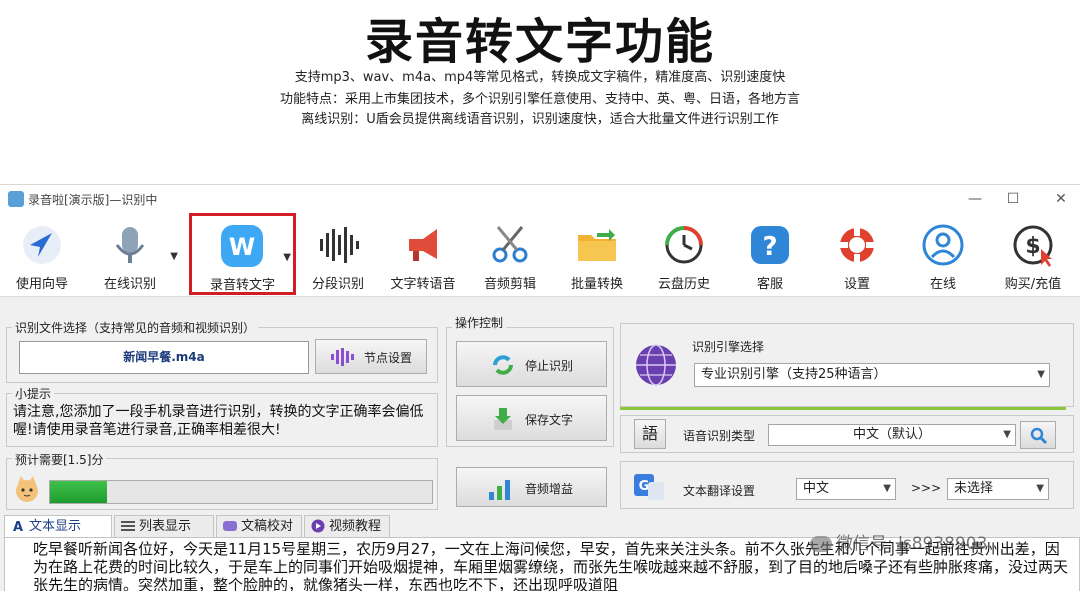 The width and height of the screenshot is (1080, 591). What do you see at coordinates (130, 245) in the screenshot?
I see `microphone-icon` at bounding box center [130, 245].